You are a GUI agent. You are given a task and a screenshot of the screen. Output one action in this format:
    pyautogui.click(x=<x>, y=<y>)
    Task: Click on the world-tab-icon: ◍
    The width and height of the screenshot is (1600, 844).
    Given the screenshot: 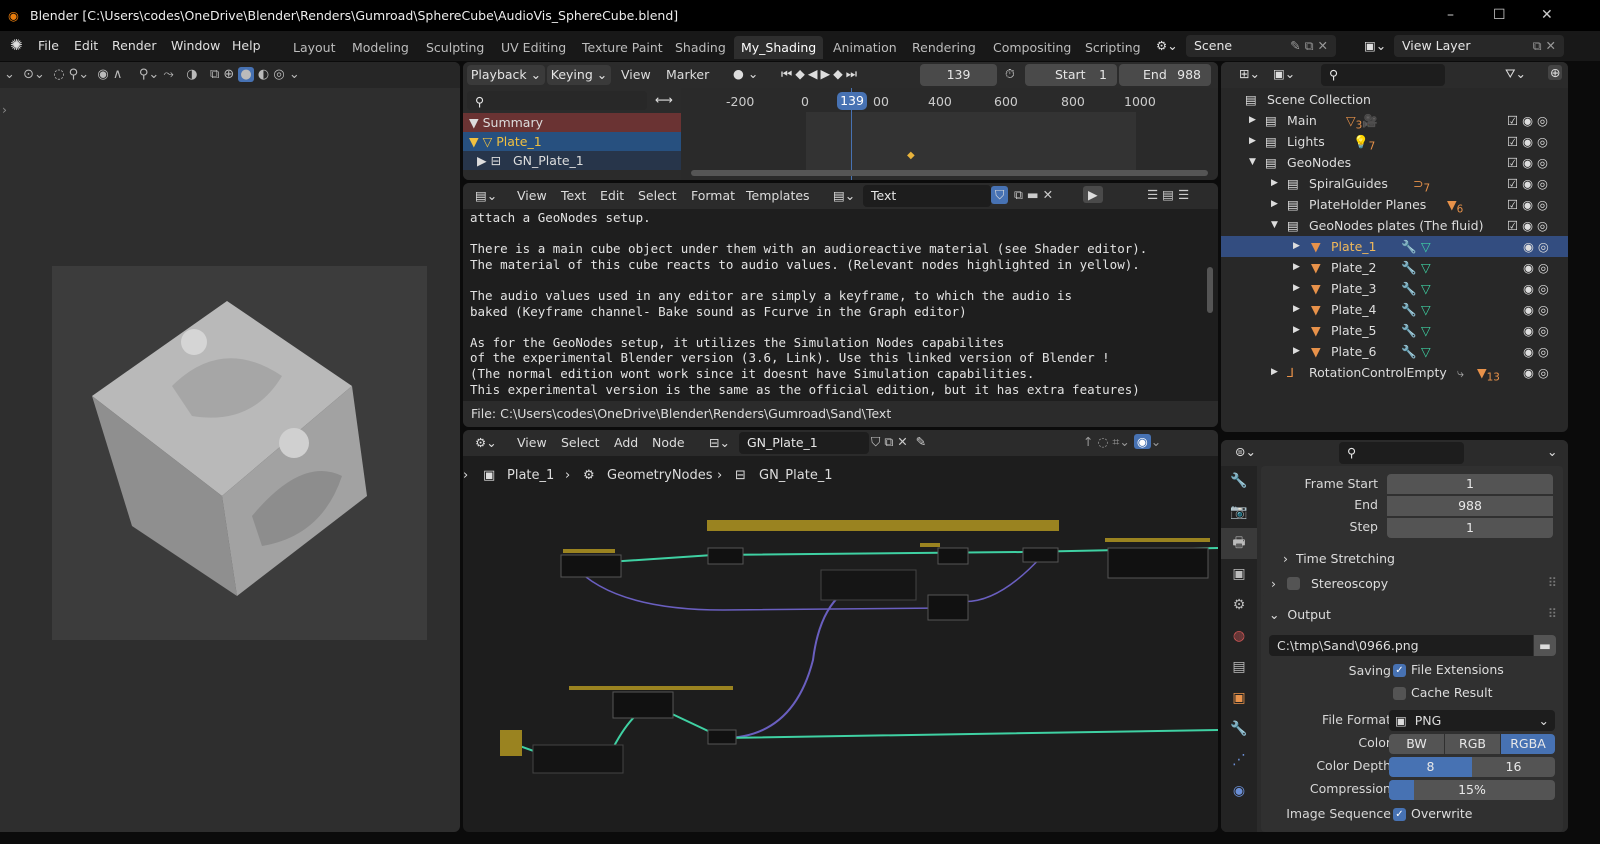 What is the action you would take?
    pyautogui.click(x=1239, y=636)
    